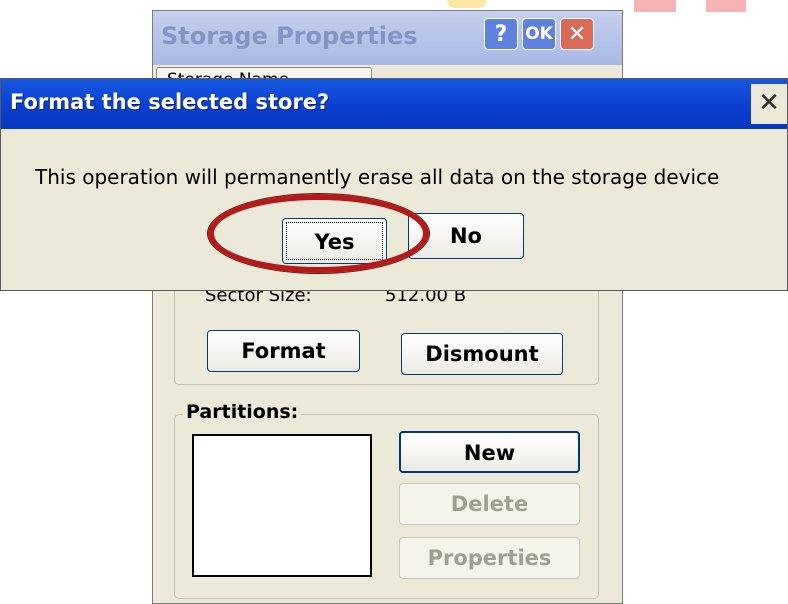 The width and height of the screenshot is (788, 604). What do you see at coordinates (501, 34) in the screenshot?
I see `help-button: ?` at bounding box center [501, 34].